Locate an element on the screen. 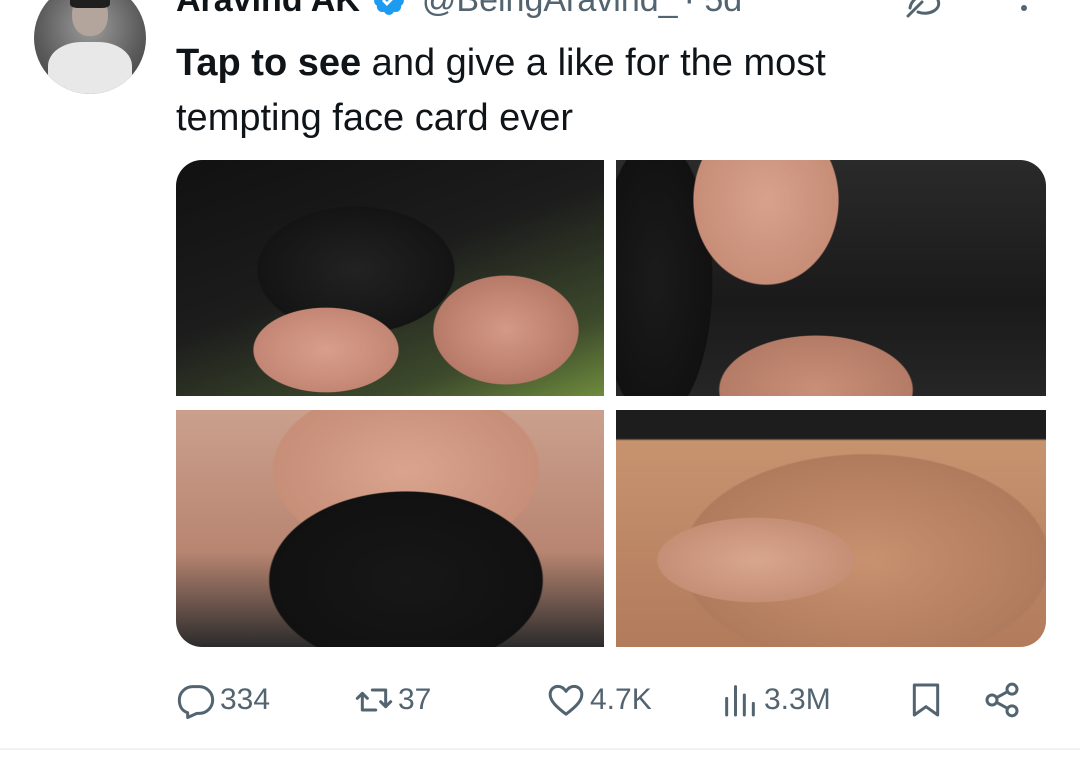 This screenshot has height=768, width=1080. verified-badge-icon is located at coordinates (389, 7).